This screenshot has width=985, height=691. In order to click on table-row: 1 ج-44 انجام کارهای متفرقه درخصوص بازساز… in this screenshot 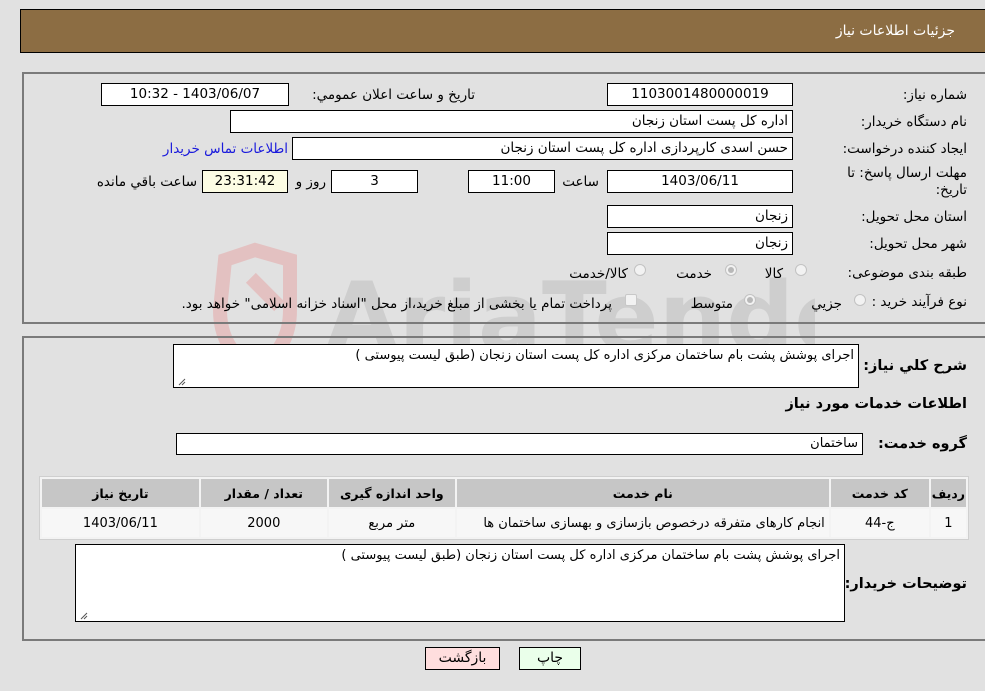, I will do `click(504, 523)`.